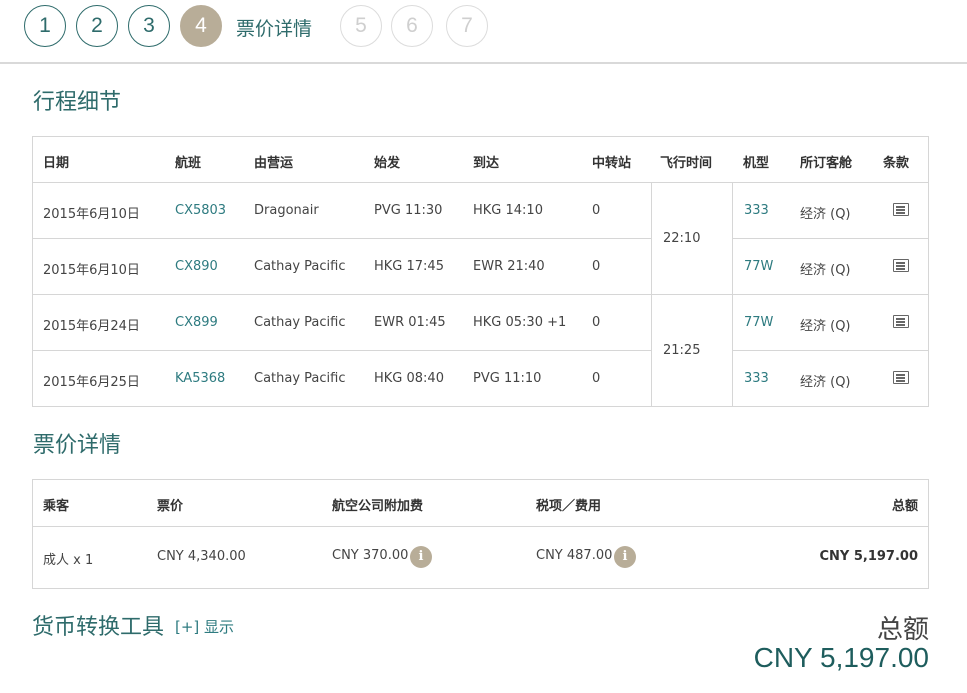  What do you see at coordinates (569, 506) in the screenshot?
I see `header-taxes: 税项／费用` at bounding box center [569, 506].